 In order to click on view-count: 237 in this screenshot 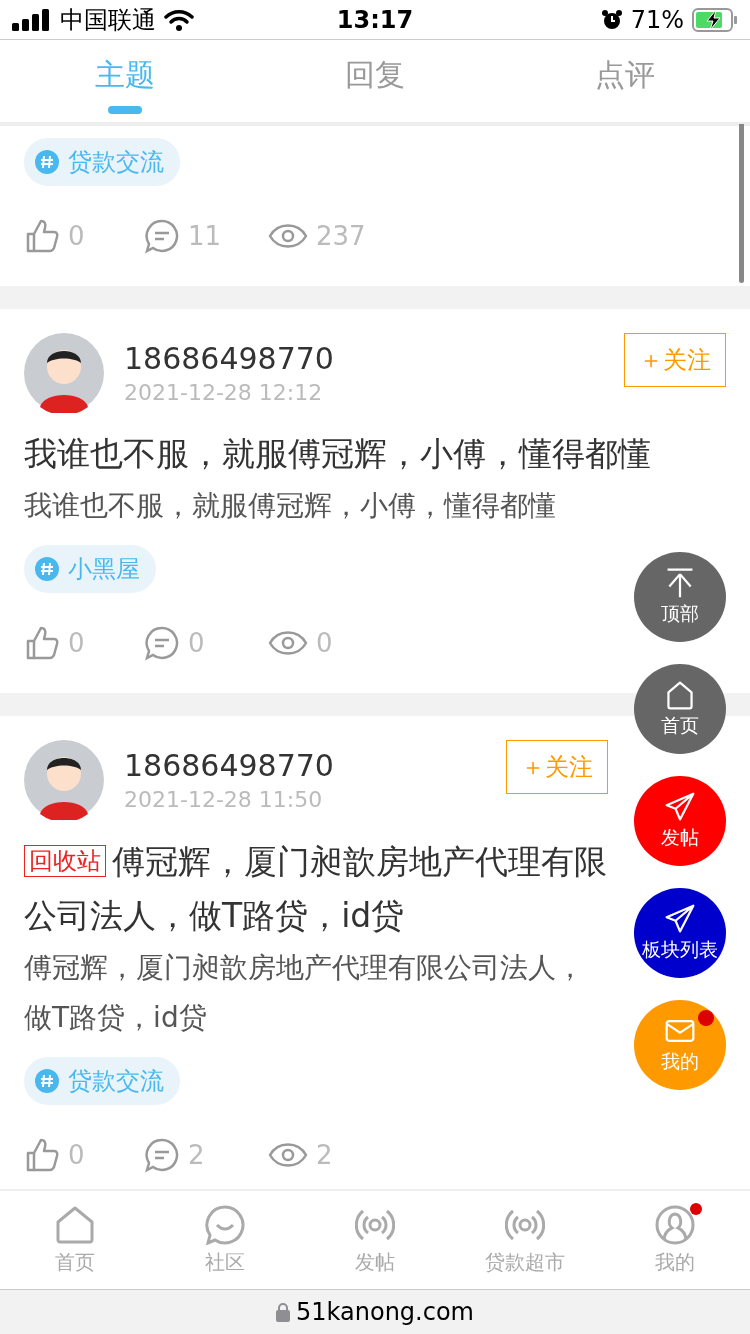, I will do `click(341, 236)`.